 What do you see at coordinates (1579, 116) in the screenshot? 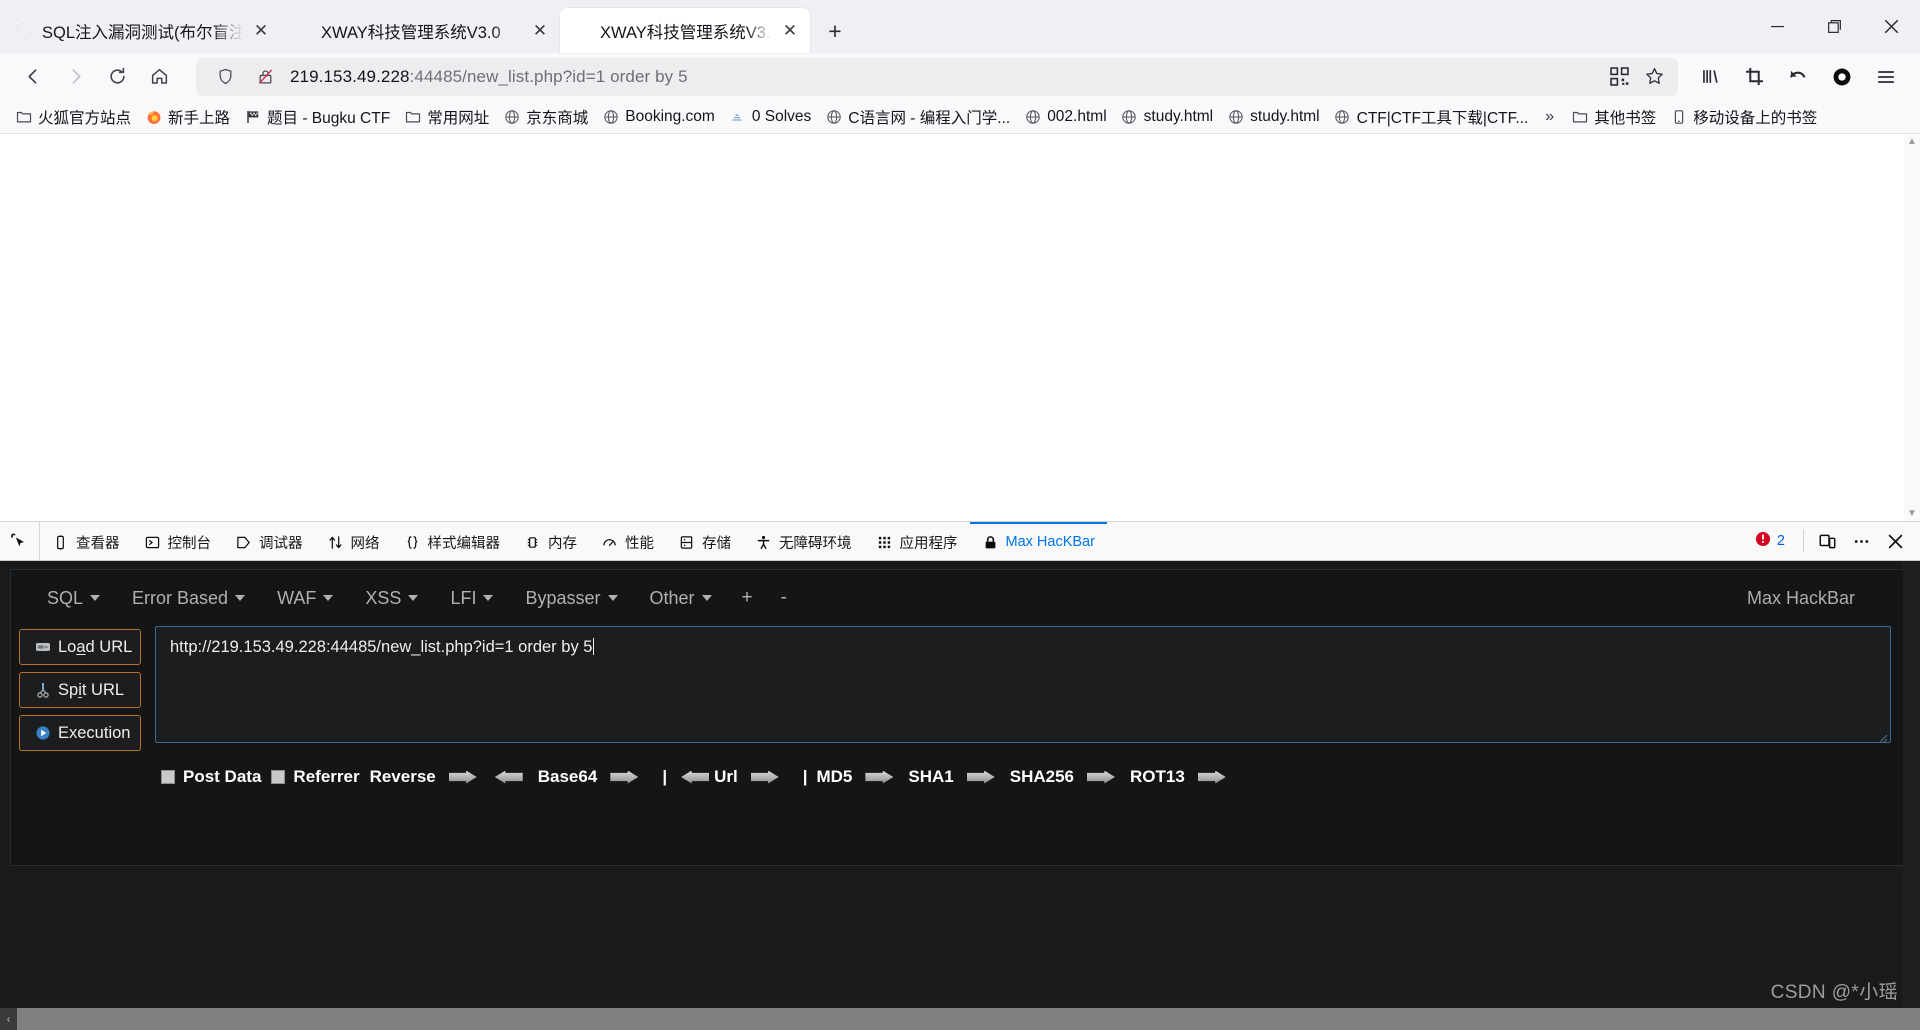
I see `folder-icon` at bounding box center [1579, 116].